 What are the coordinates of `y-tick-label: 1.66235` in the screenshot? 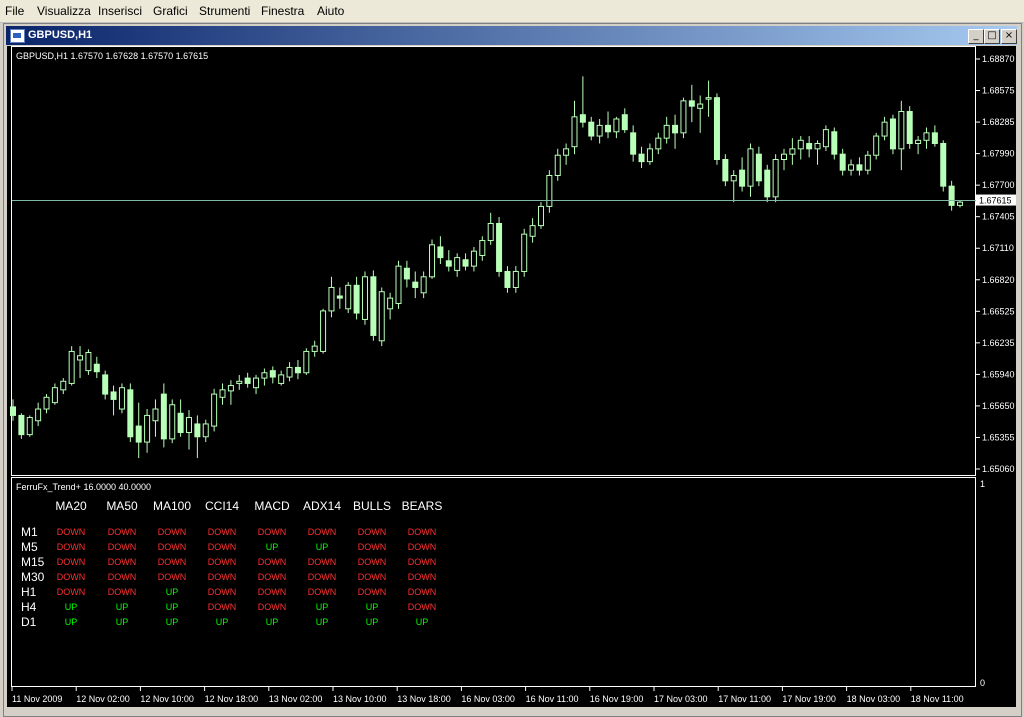 It's located at (998, 343).